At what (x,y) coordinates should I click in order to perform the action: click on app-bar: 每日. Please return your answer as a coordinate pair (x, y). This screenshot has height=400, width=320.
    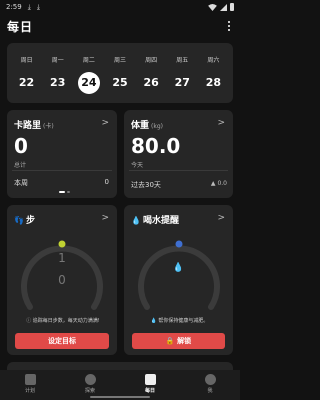
    Looking at the image, I should click on (120, 26).